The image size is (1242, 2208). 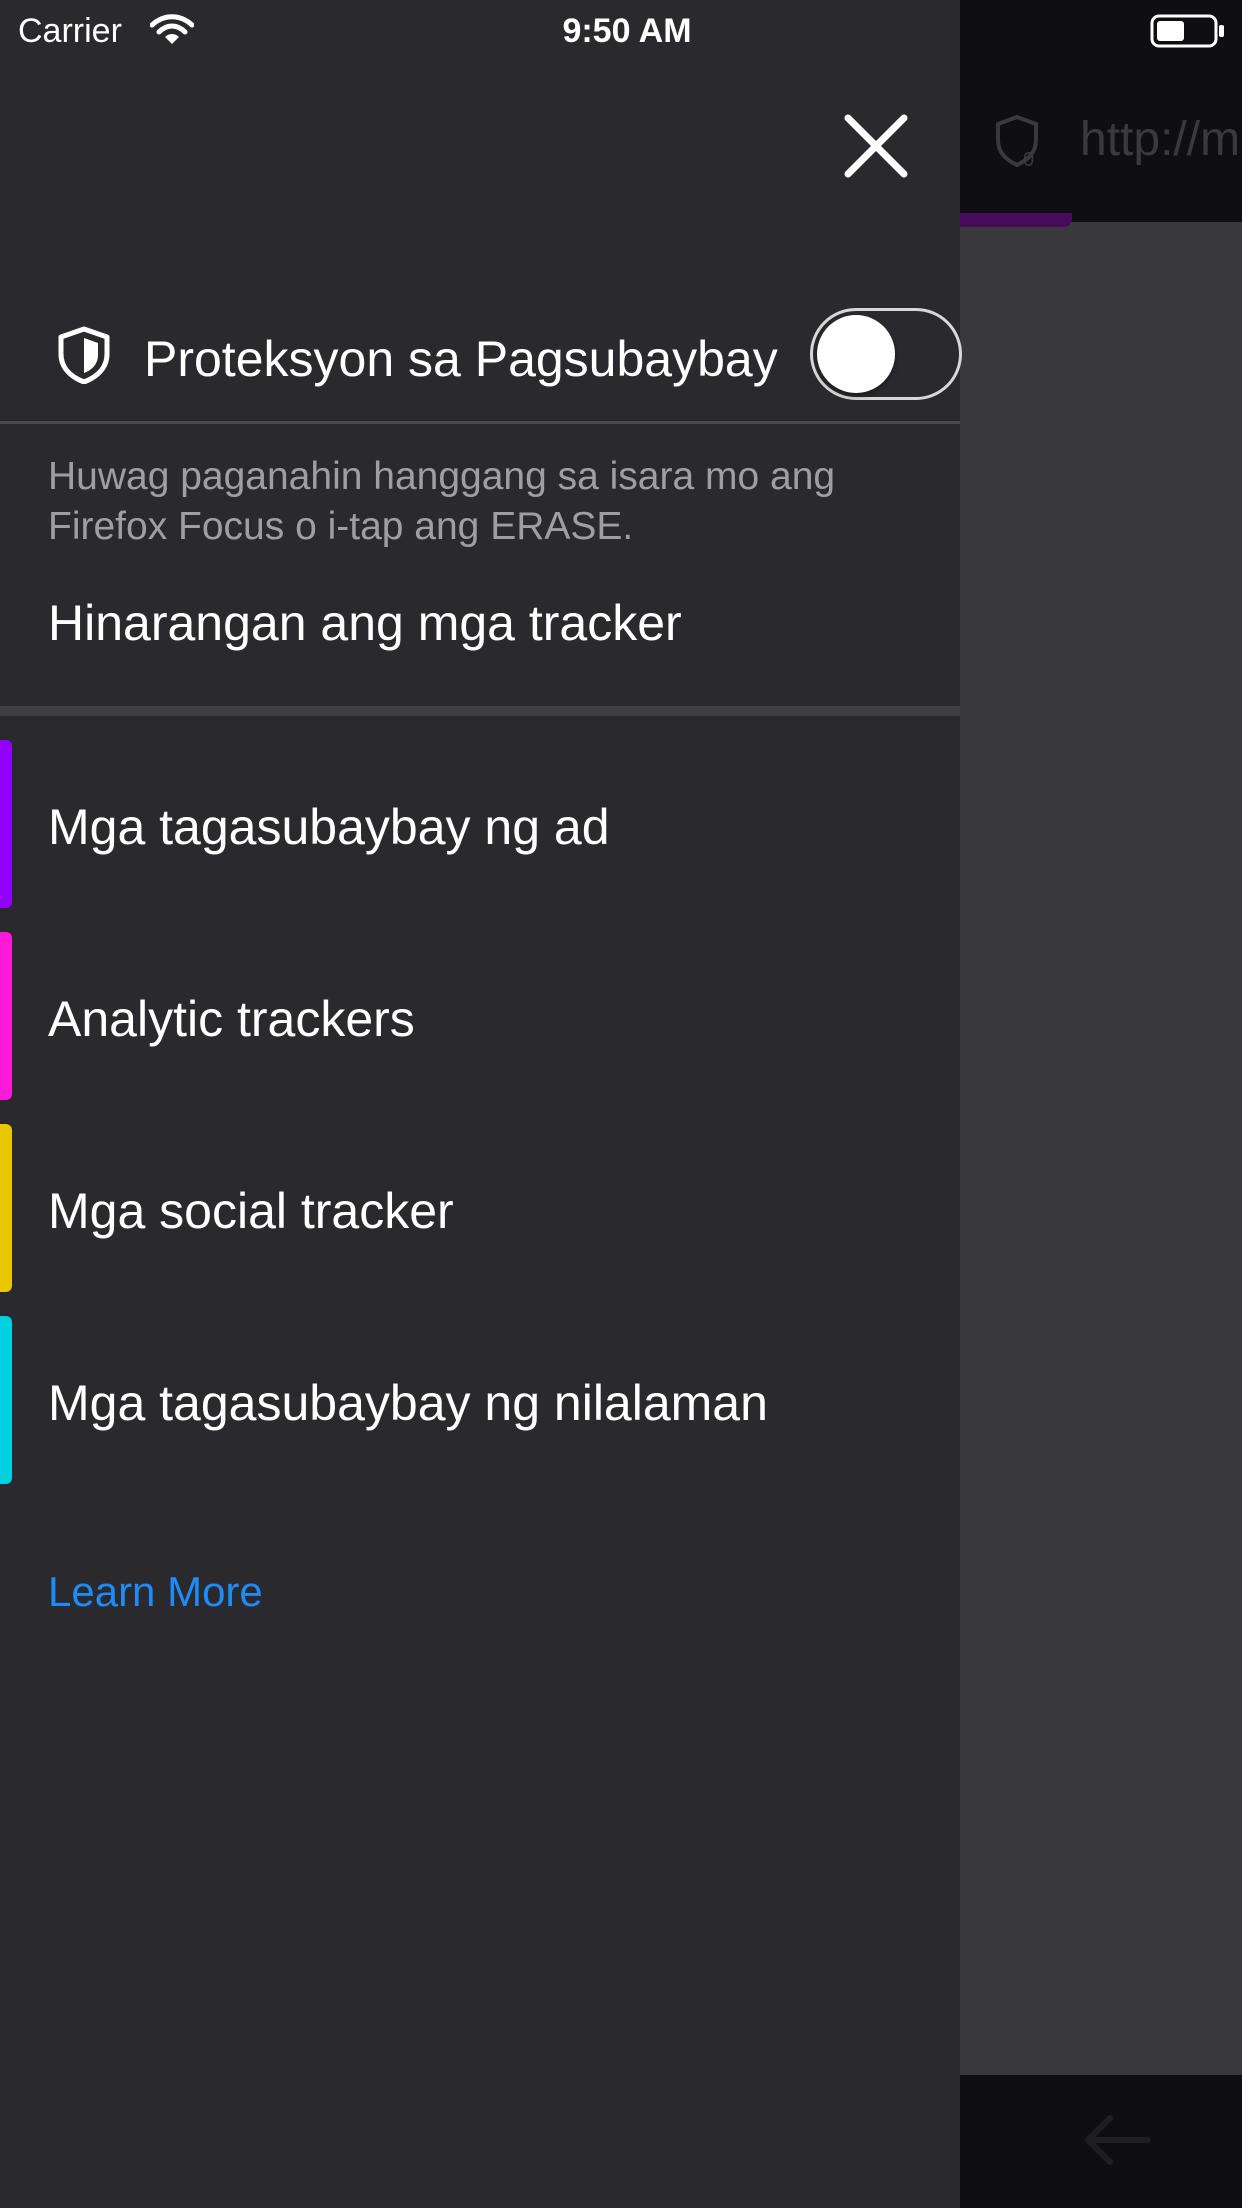 What do you see at coordinates (1017, 141) in the screenshot?
I see `tracking-shield-icon: 0` at bounding box center [1017, 141].